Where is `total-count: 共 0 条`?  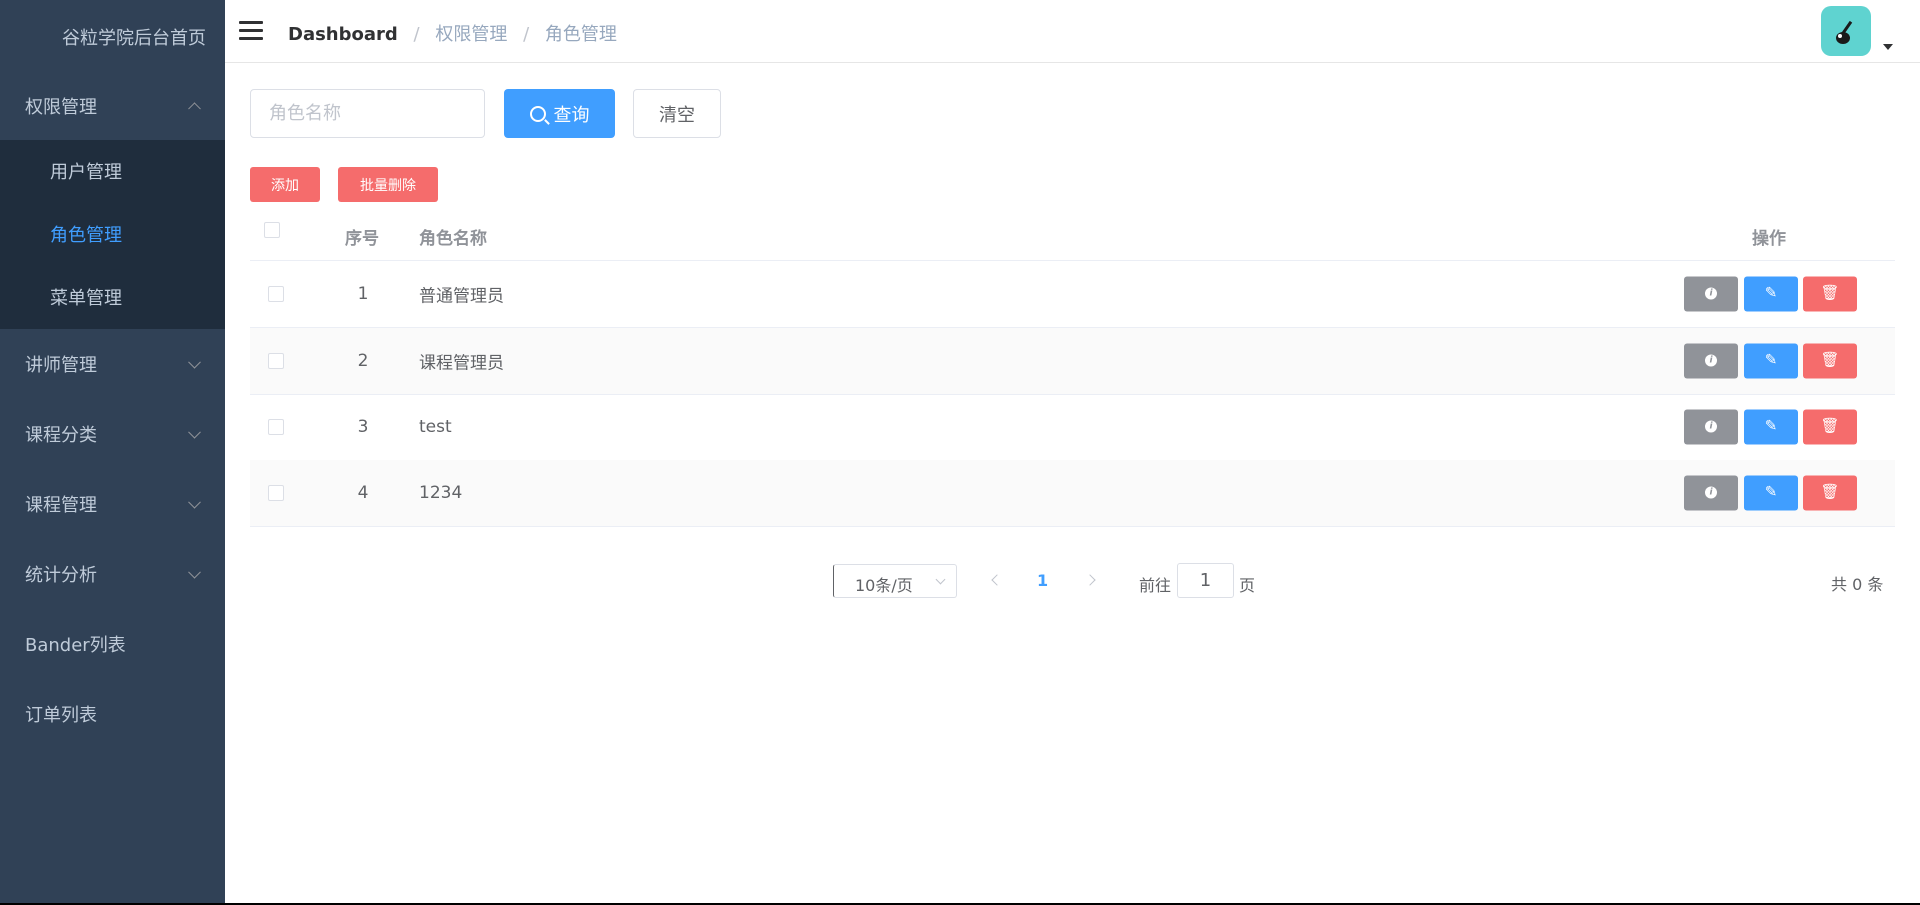
total-count: 共 0 条 is located at coordinates (1857, 584).